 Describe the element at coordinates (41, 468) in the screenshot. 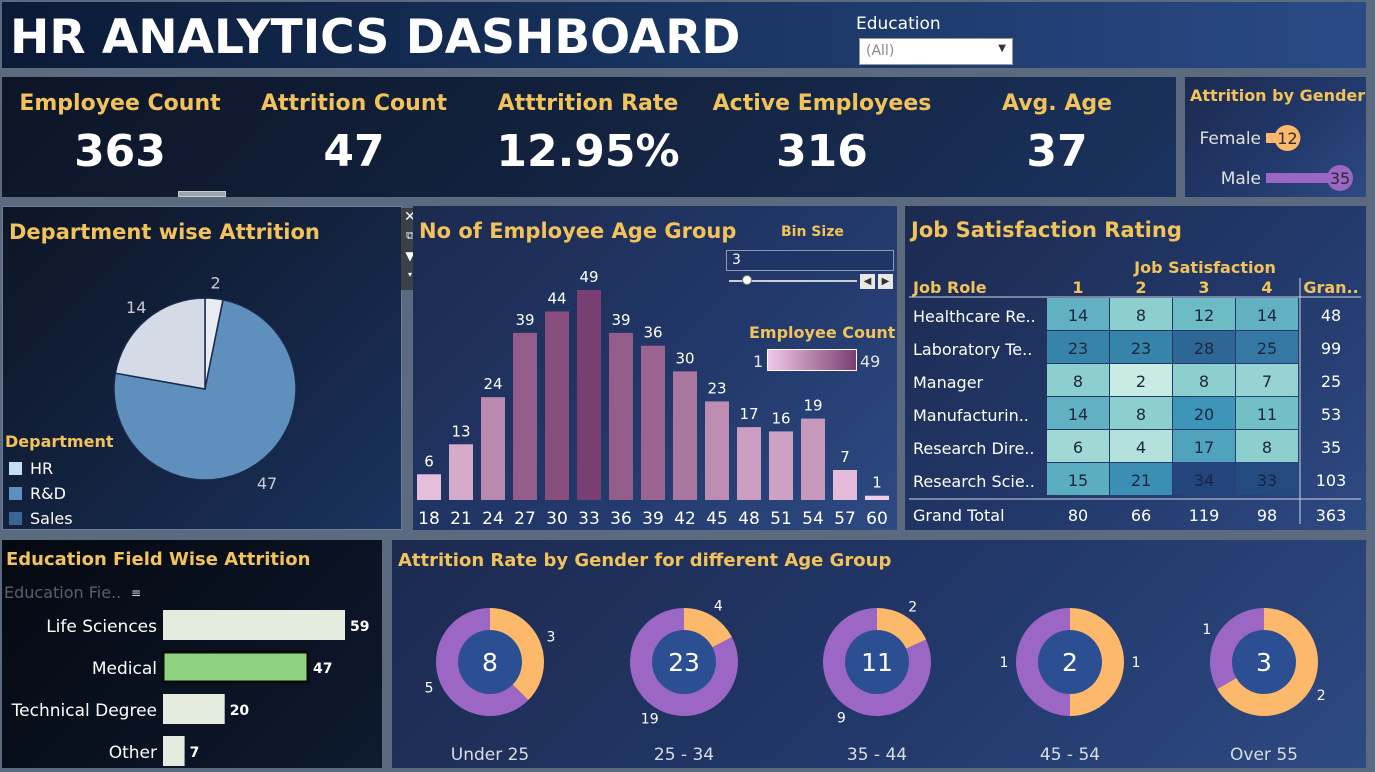

I see `legend-item: HR` at that location.